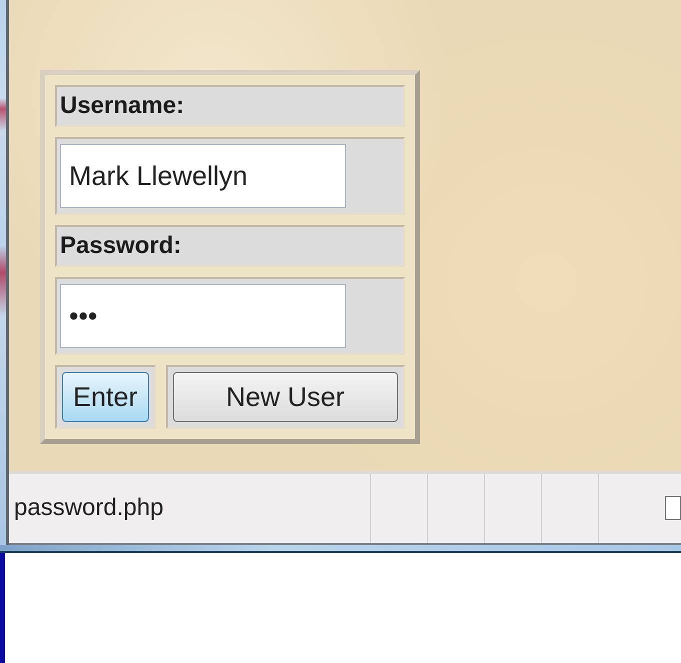 This screenshot has height=663, width=681. What do you see at coordinates (122, 106) in the screenshot?
I see `field-label: Username:` at bounding box center [122, 106].